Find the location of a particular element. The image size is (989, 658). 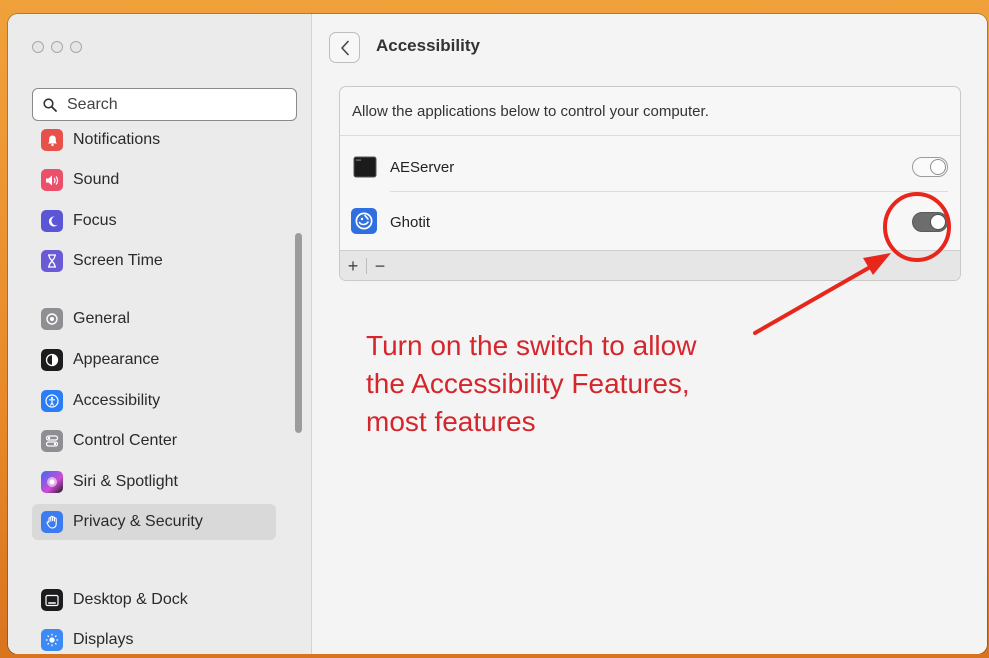

sidebar-item-appearance: Appearance is located at coordinates (154, 360).